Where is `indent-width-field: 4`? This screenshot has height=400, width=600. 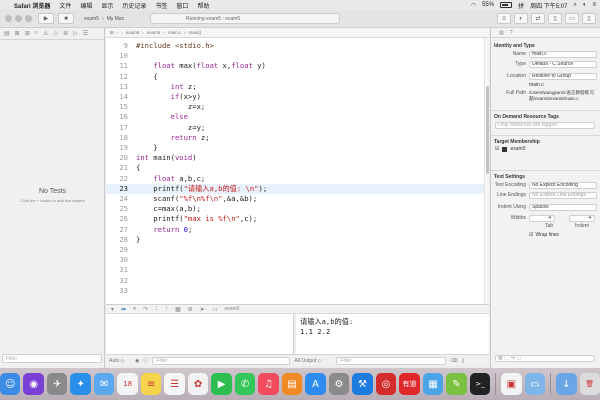 indent-width-field: 4 is located at coordinates (582, 218).